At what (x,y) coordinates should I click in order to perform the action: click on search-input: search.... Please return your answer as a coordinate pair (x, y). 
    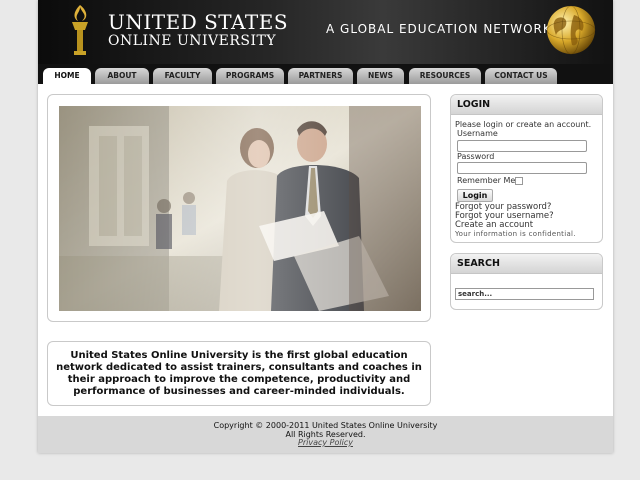
    Looking at the image, I should click on (524, 294).